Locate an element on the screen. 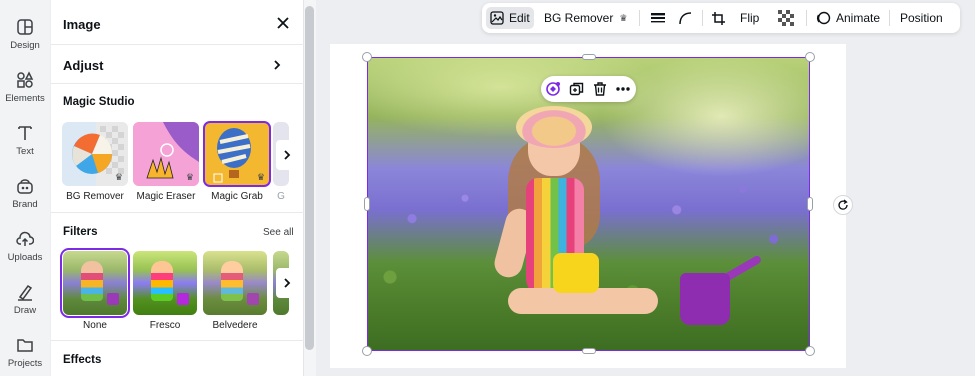 This screenshot has height=376, width=975. position-label: Position is located at coordinates (921, 18).